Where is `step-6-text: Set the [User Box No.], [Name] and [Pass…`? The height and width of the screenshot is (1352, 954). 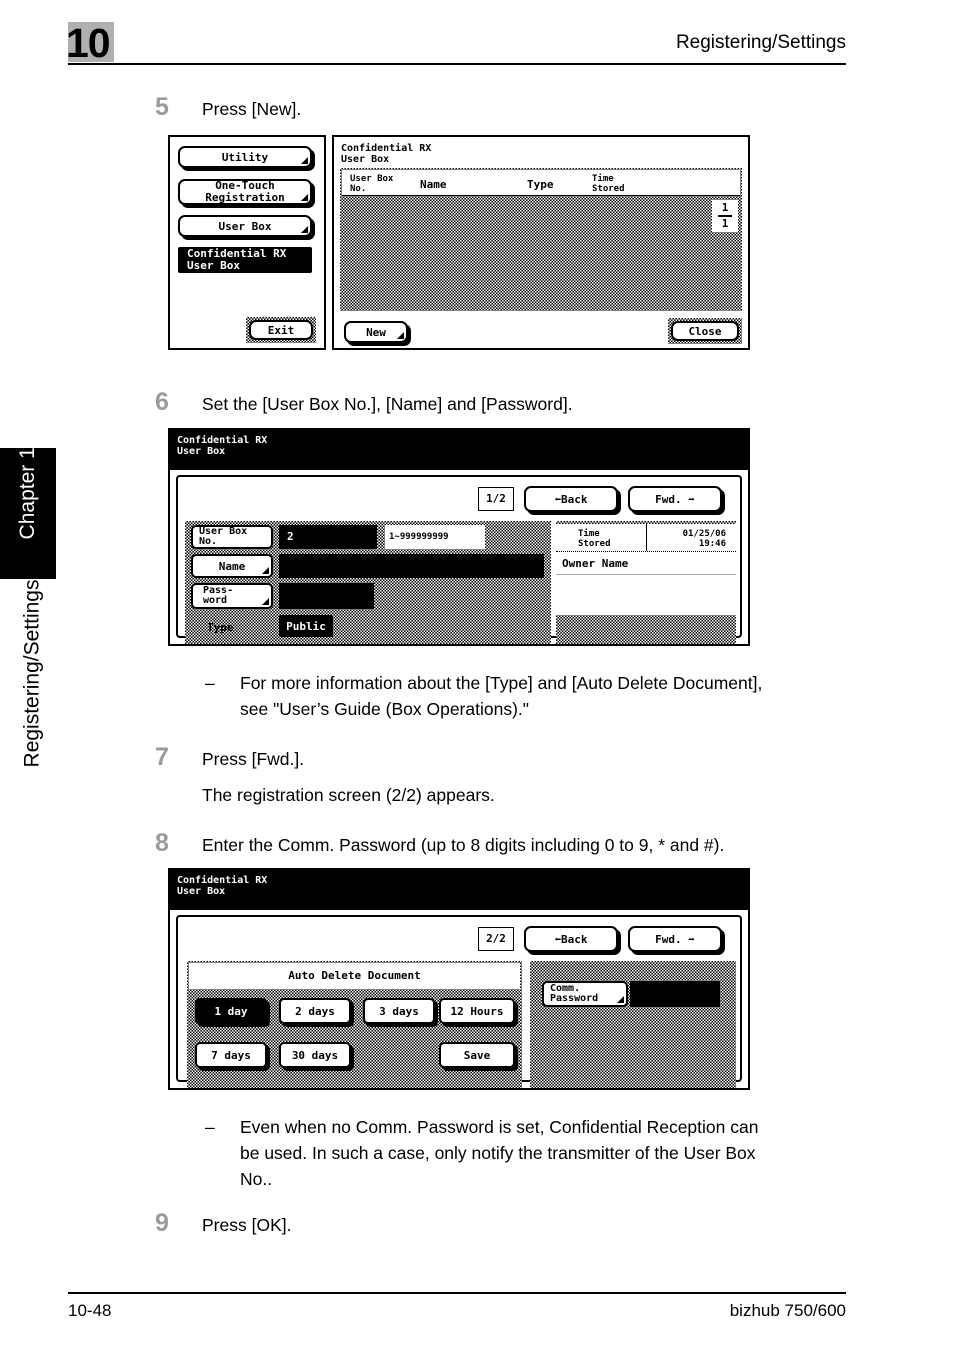
step-6-text: Set the [User Box No.], [Name] and [Pass… is located at coordinates (387, 404).